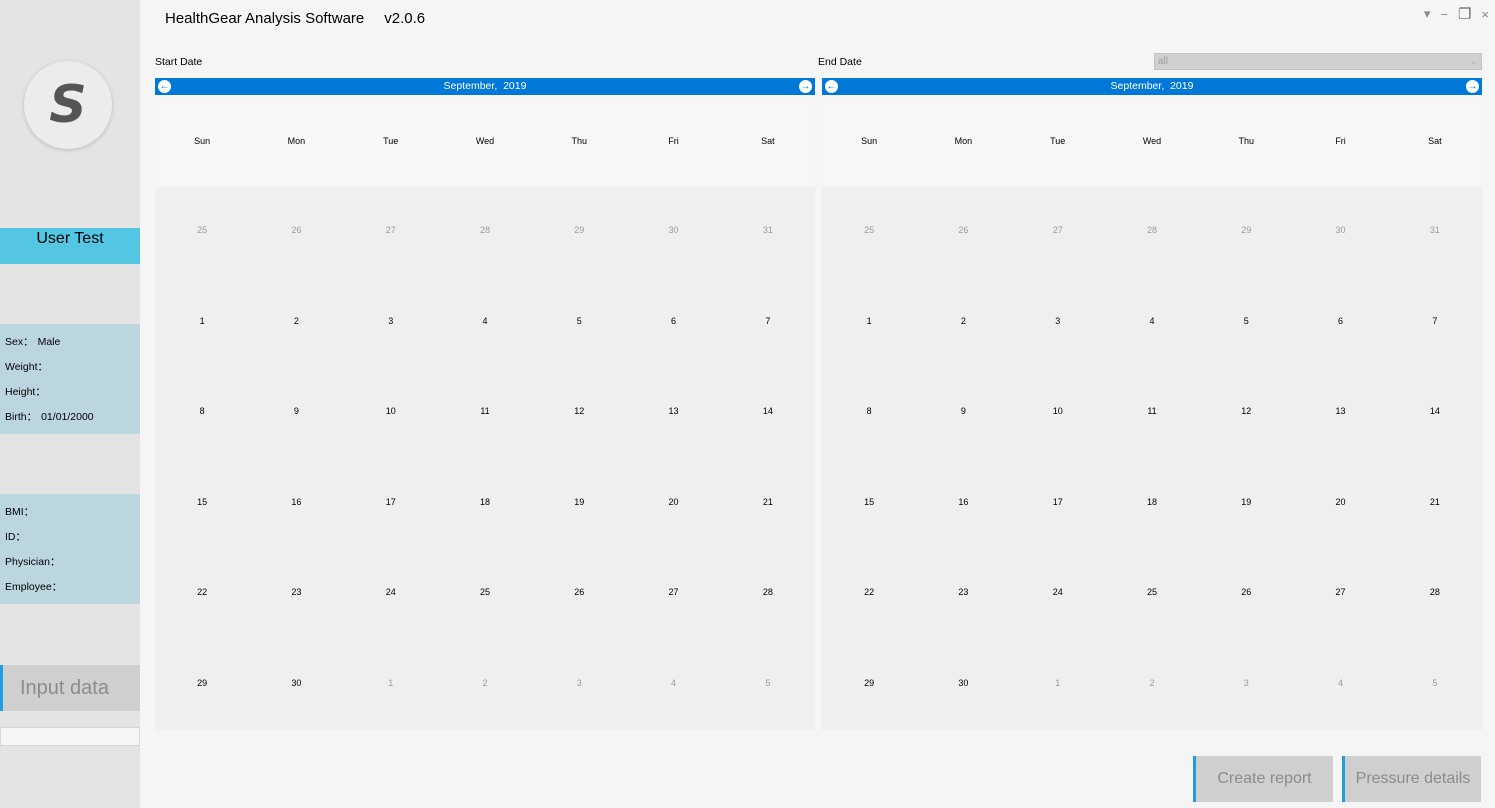  Describe the element at coordinates (1485, 14) in the screenshot. I see `close-icon: ×` at that location.